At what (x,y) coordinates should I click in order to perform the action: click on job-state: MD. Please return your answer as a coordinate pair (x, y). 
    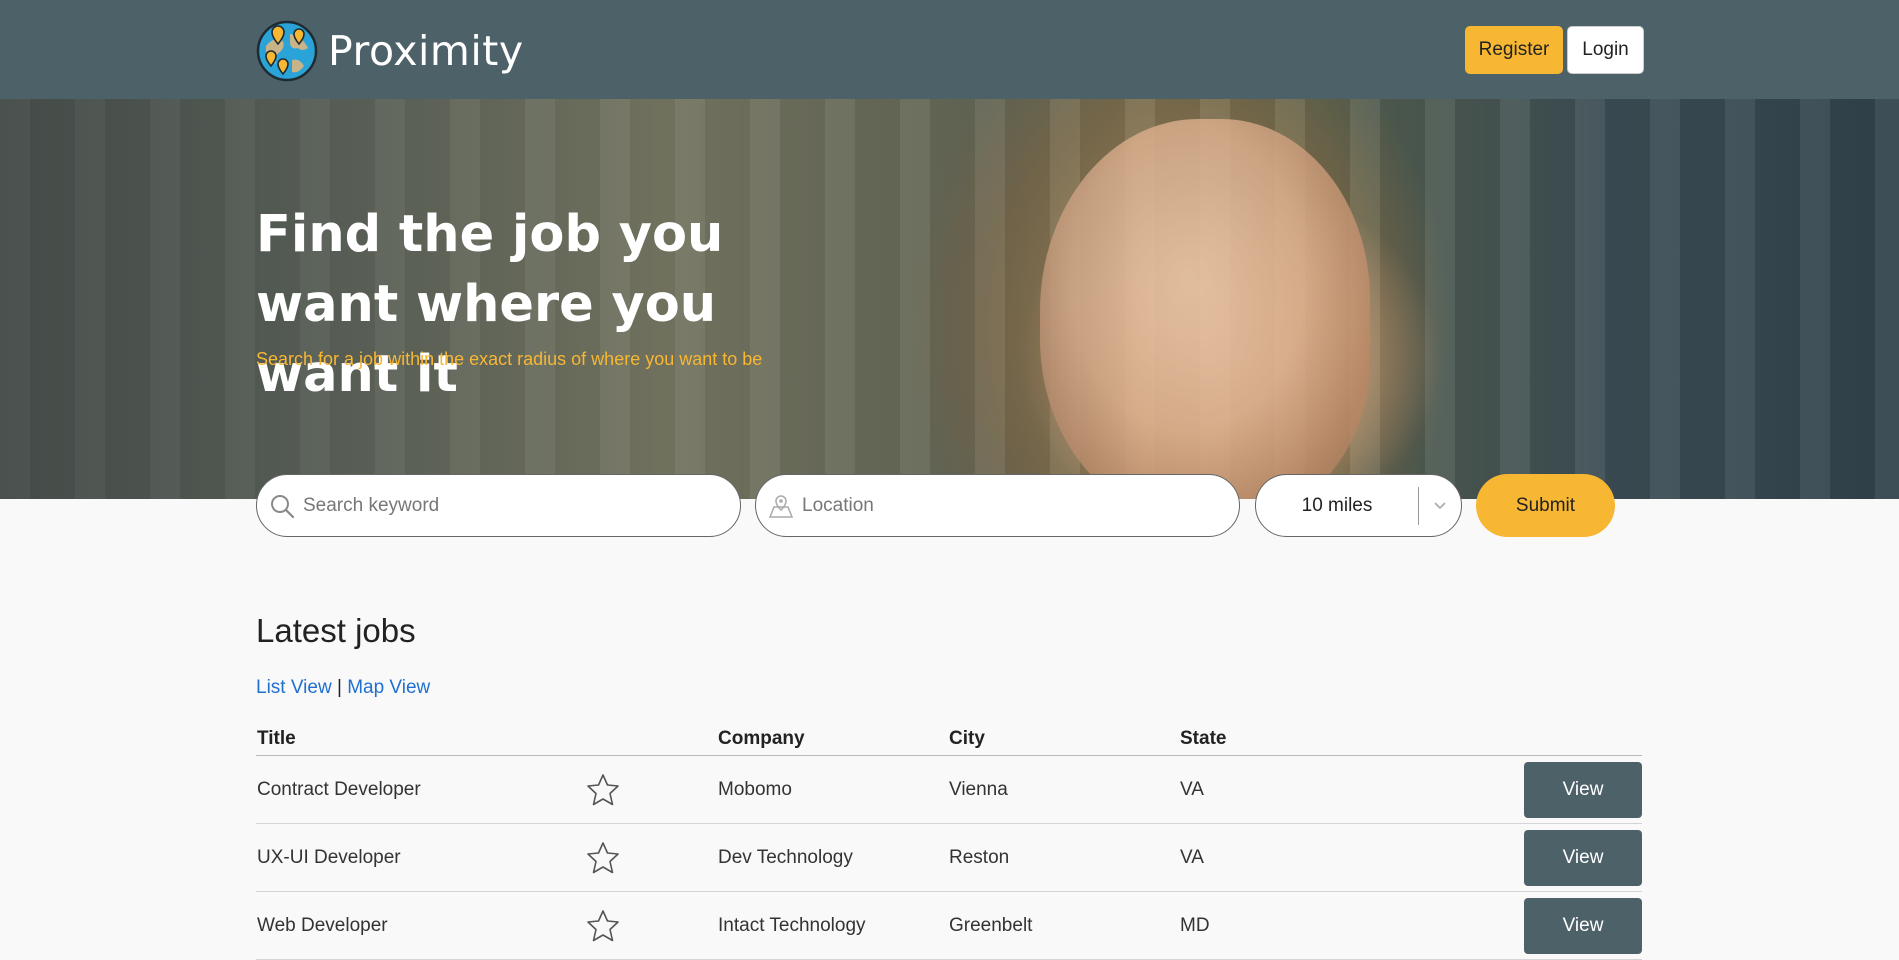
    Looking at the image, I should click on (1195, 925).